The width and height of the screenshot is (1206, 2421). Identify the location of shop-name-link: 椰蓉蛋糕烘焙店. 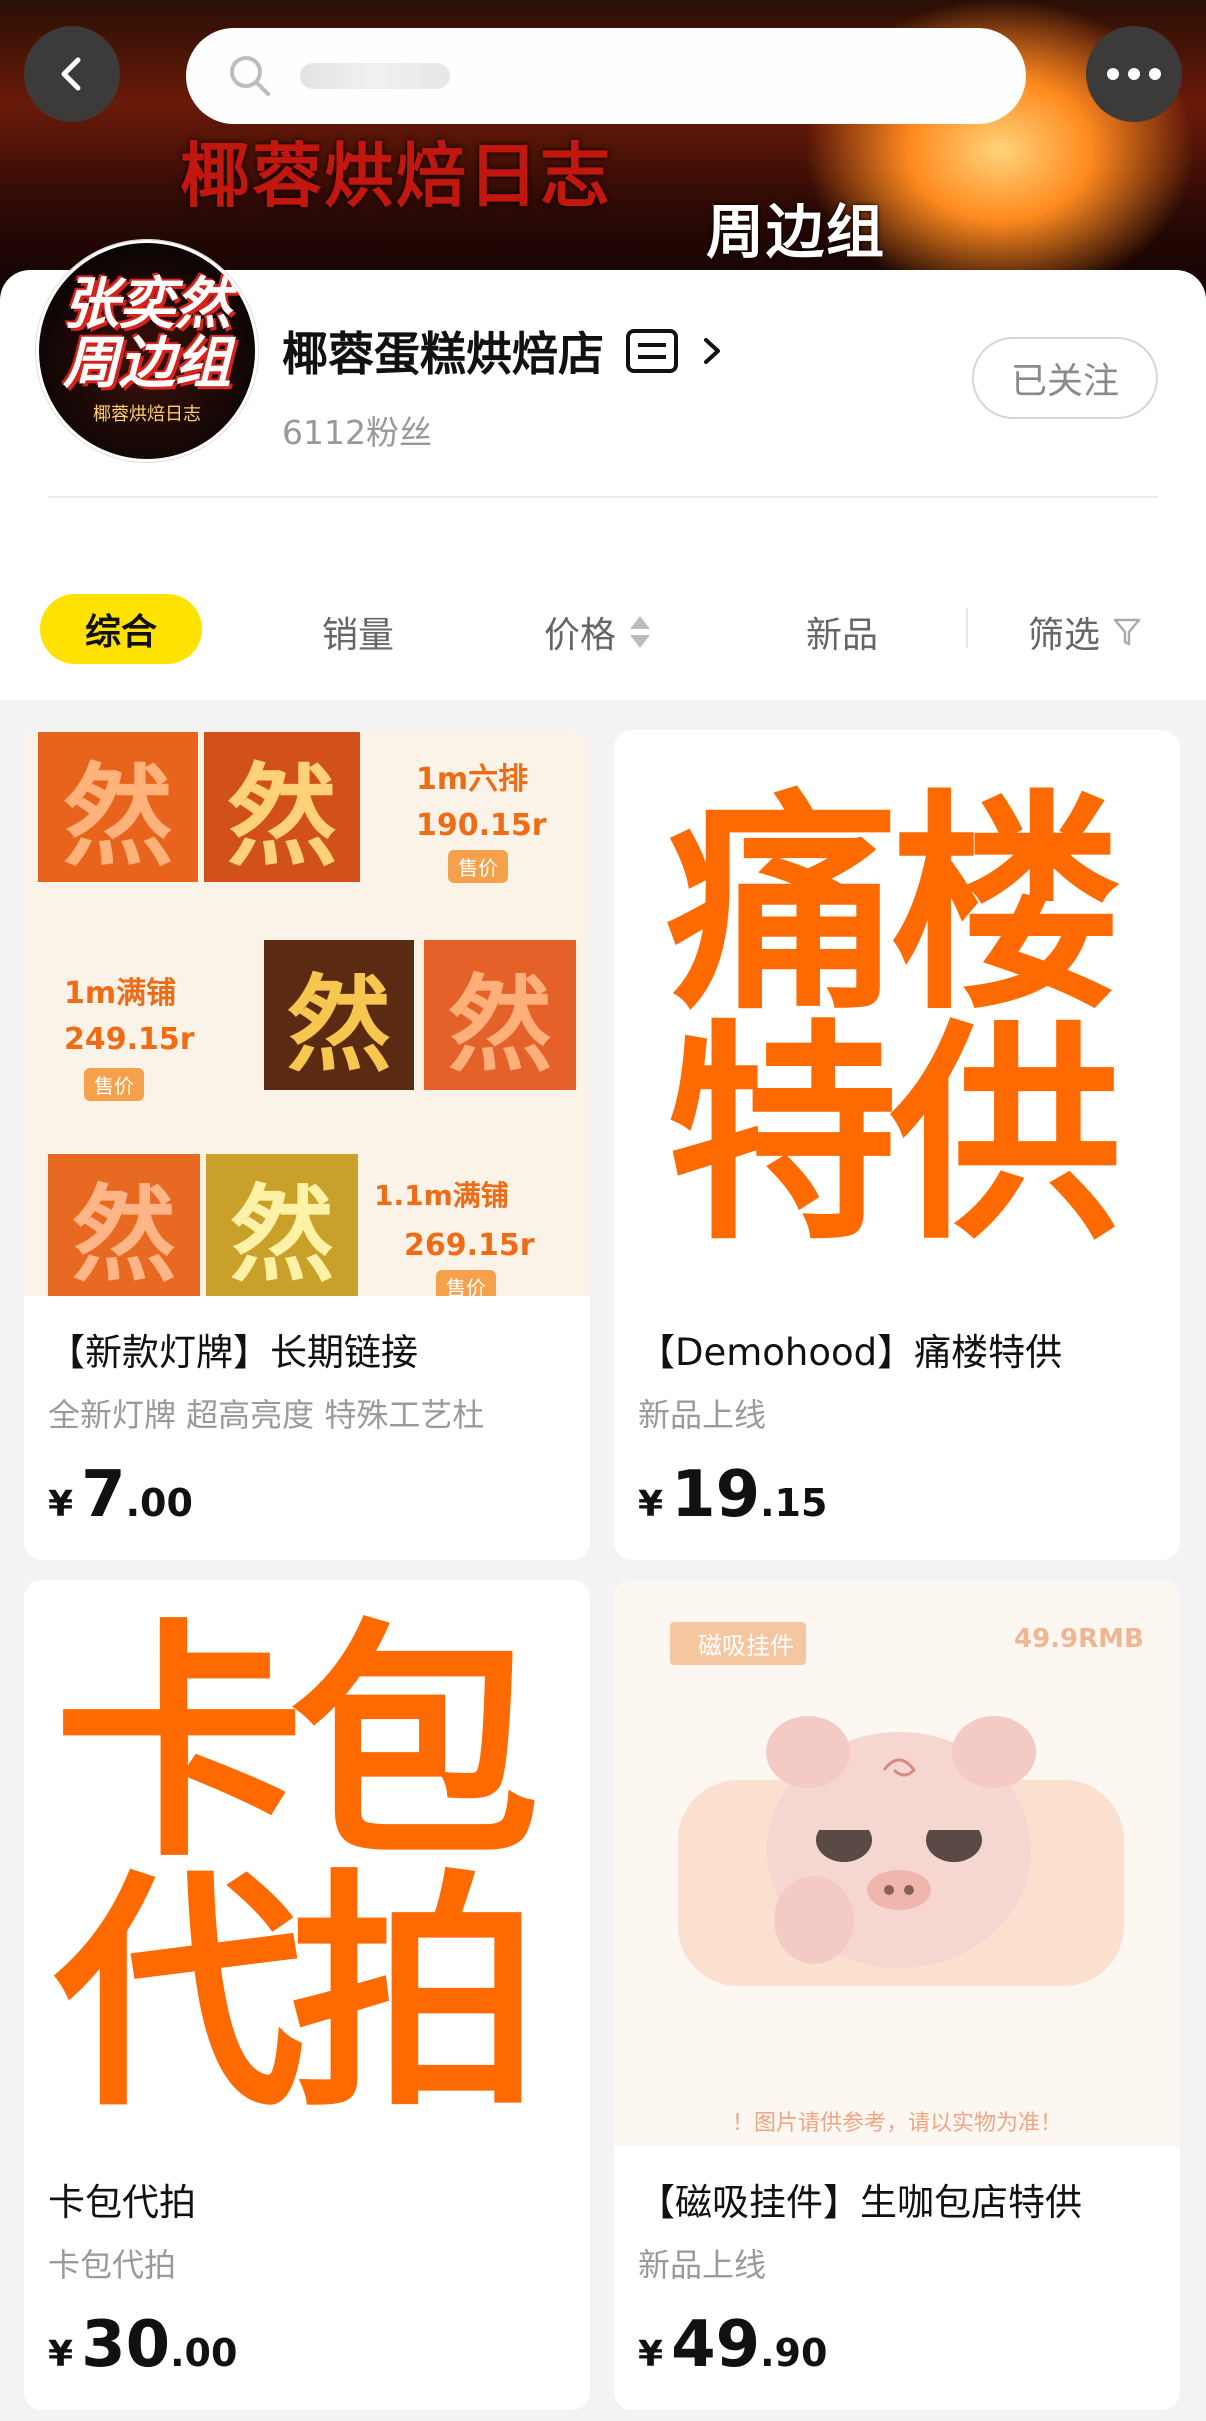
(503, 351).